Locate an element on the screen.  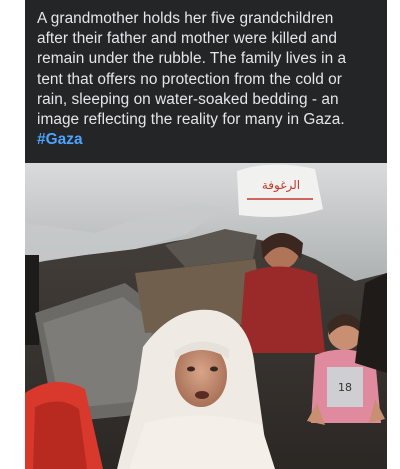
child-back-body is located at coordinates (282, 309).